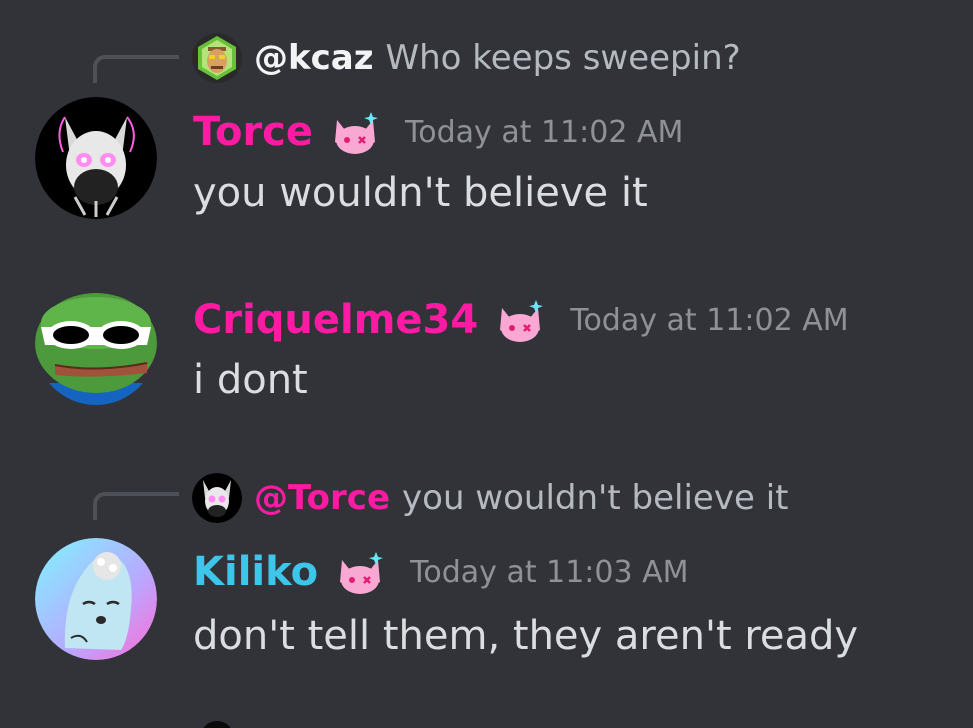  What do you see at coordinates (217, 498) in the screenshot?
I see `reply-avatar-torce` at bounding box center [217, 498].